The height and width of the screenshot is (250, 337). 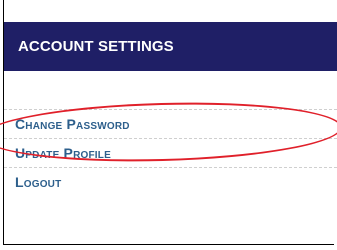 What do you see at coordinates (72, 124) in the screenshot?
I see `change-password-link: Change Password` at bounding box center [72, 124].